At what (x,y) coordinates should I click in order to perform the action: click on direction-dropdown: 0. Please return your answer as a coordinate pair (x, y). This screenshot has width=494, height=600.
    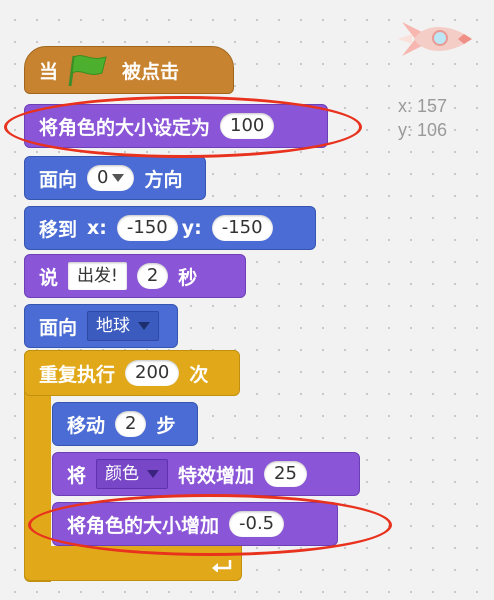
    Looking at the image, I should click on (111, 178).